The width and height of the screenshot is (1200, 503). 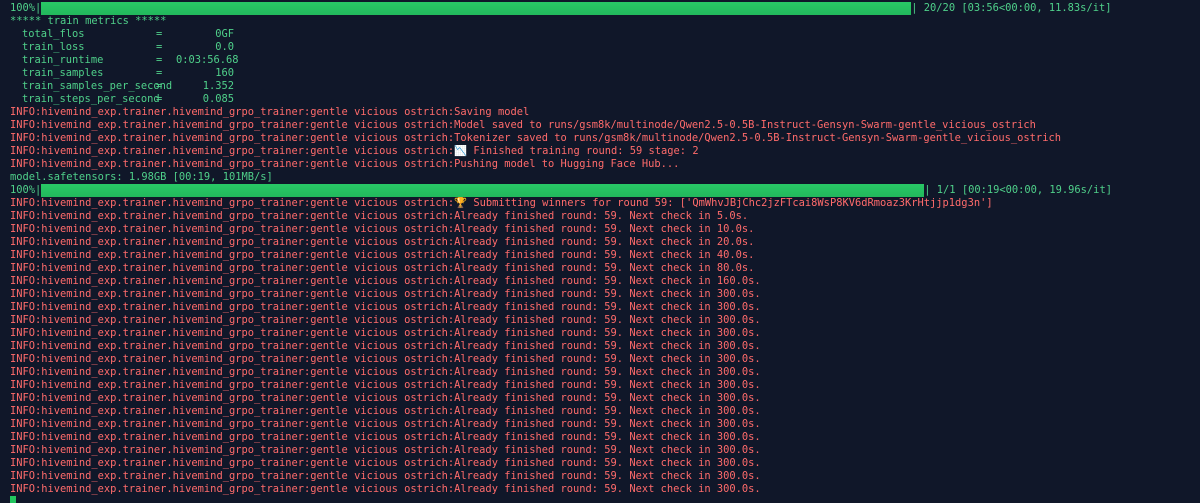 What do you see at coordinates (583, 151) in the screenshot?
I see `log-message: Finished training round: 59 stage: 2` at bounding box center [583, 151].